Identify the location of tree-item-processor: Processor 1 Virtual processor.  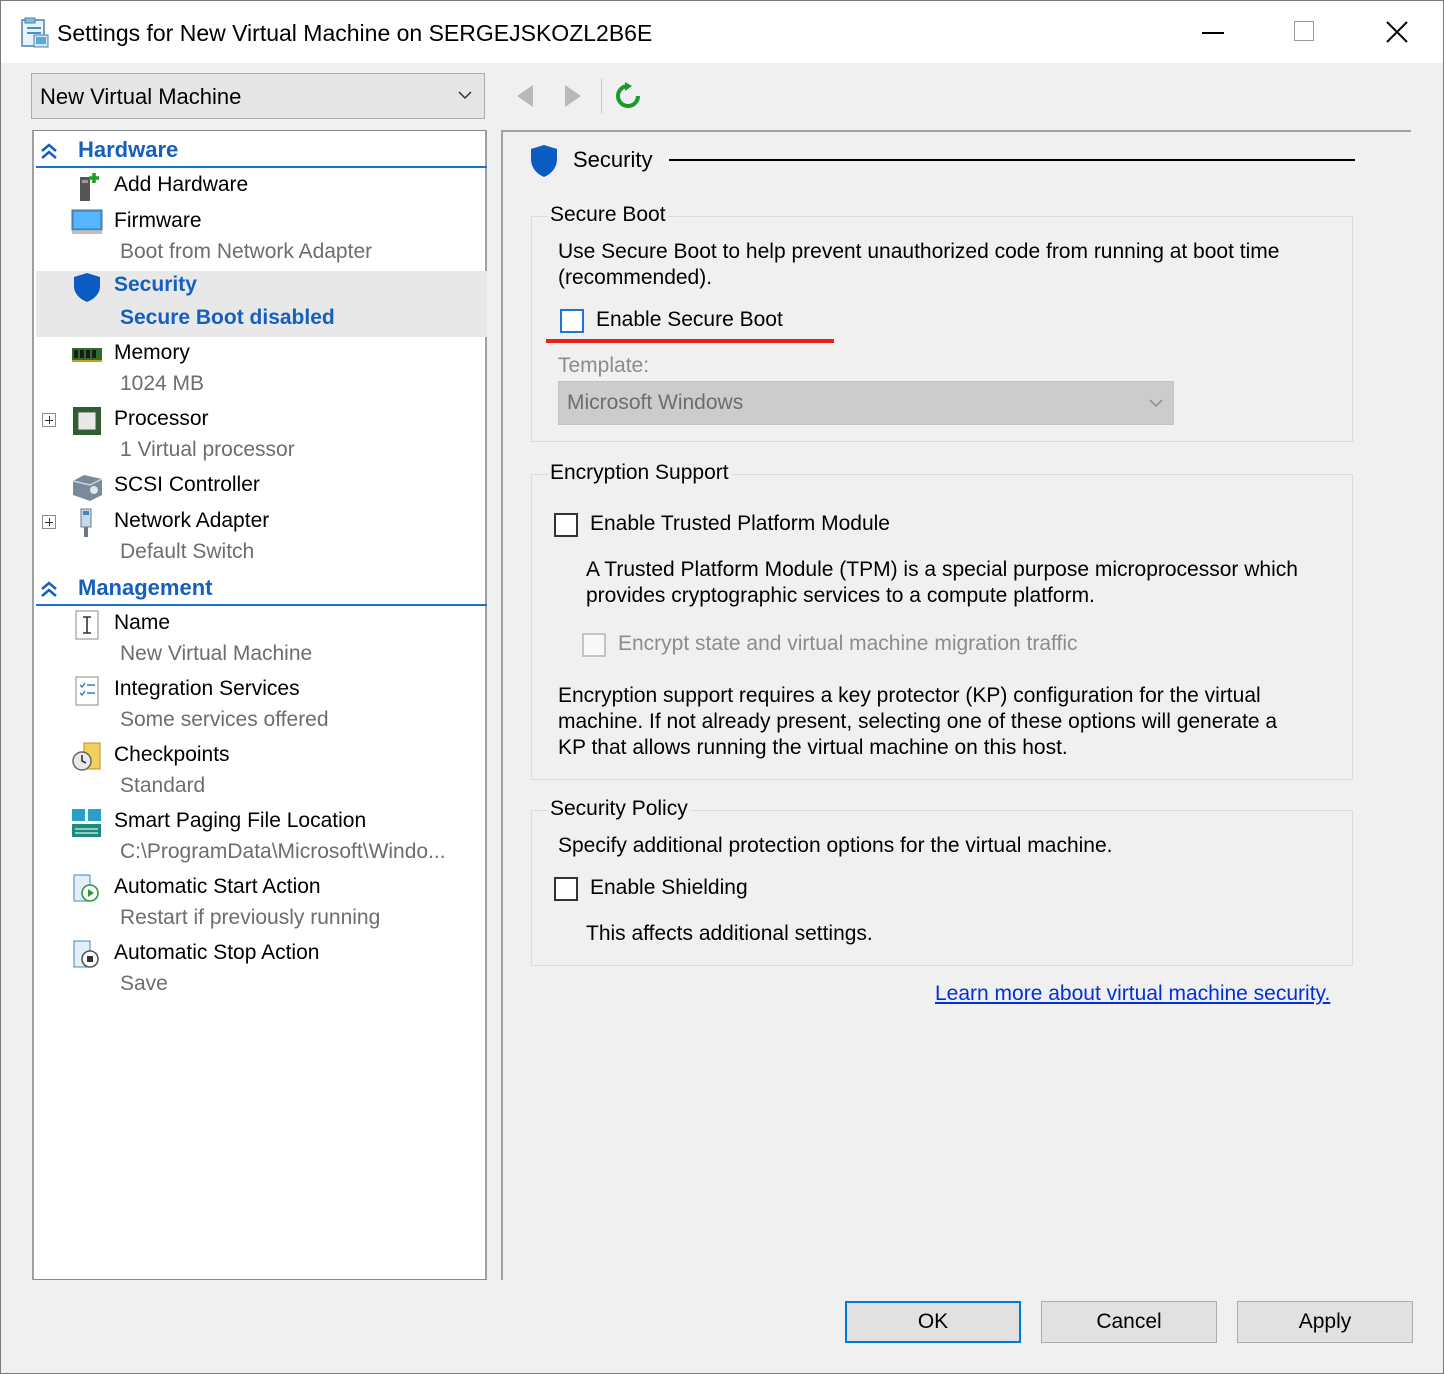
(261, 437).